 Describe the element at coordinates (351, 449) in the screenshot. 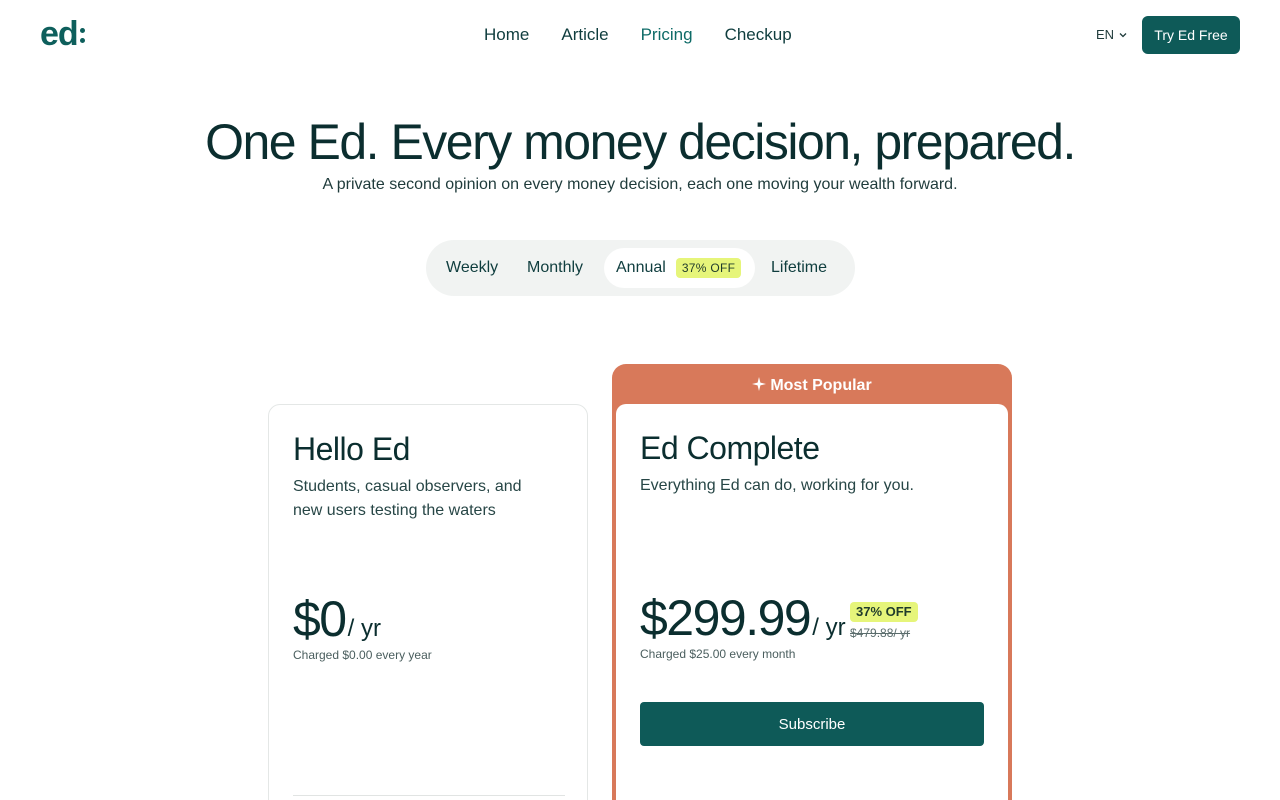

I see `plan-name: Hello Ed` at that location.